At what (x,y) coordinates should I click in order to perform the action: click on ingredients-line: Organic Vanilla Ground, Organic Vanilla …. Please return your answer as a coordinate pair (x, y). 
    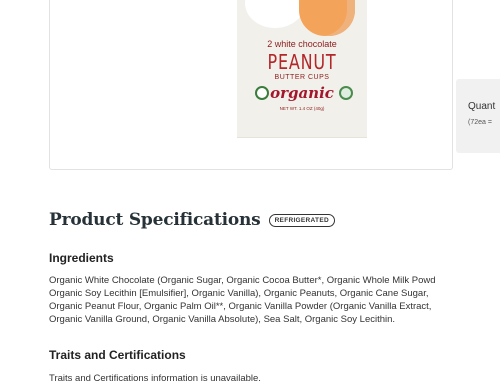
    Looking at the image, I should click on (222, 319).